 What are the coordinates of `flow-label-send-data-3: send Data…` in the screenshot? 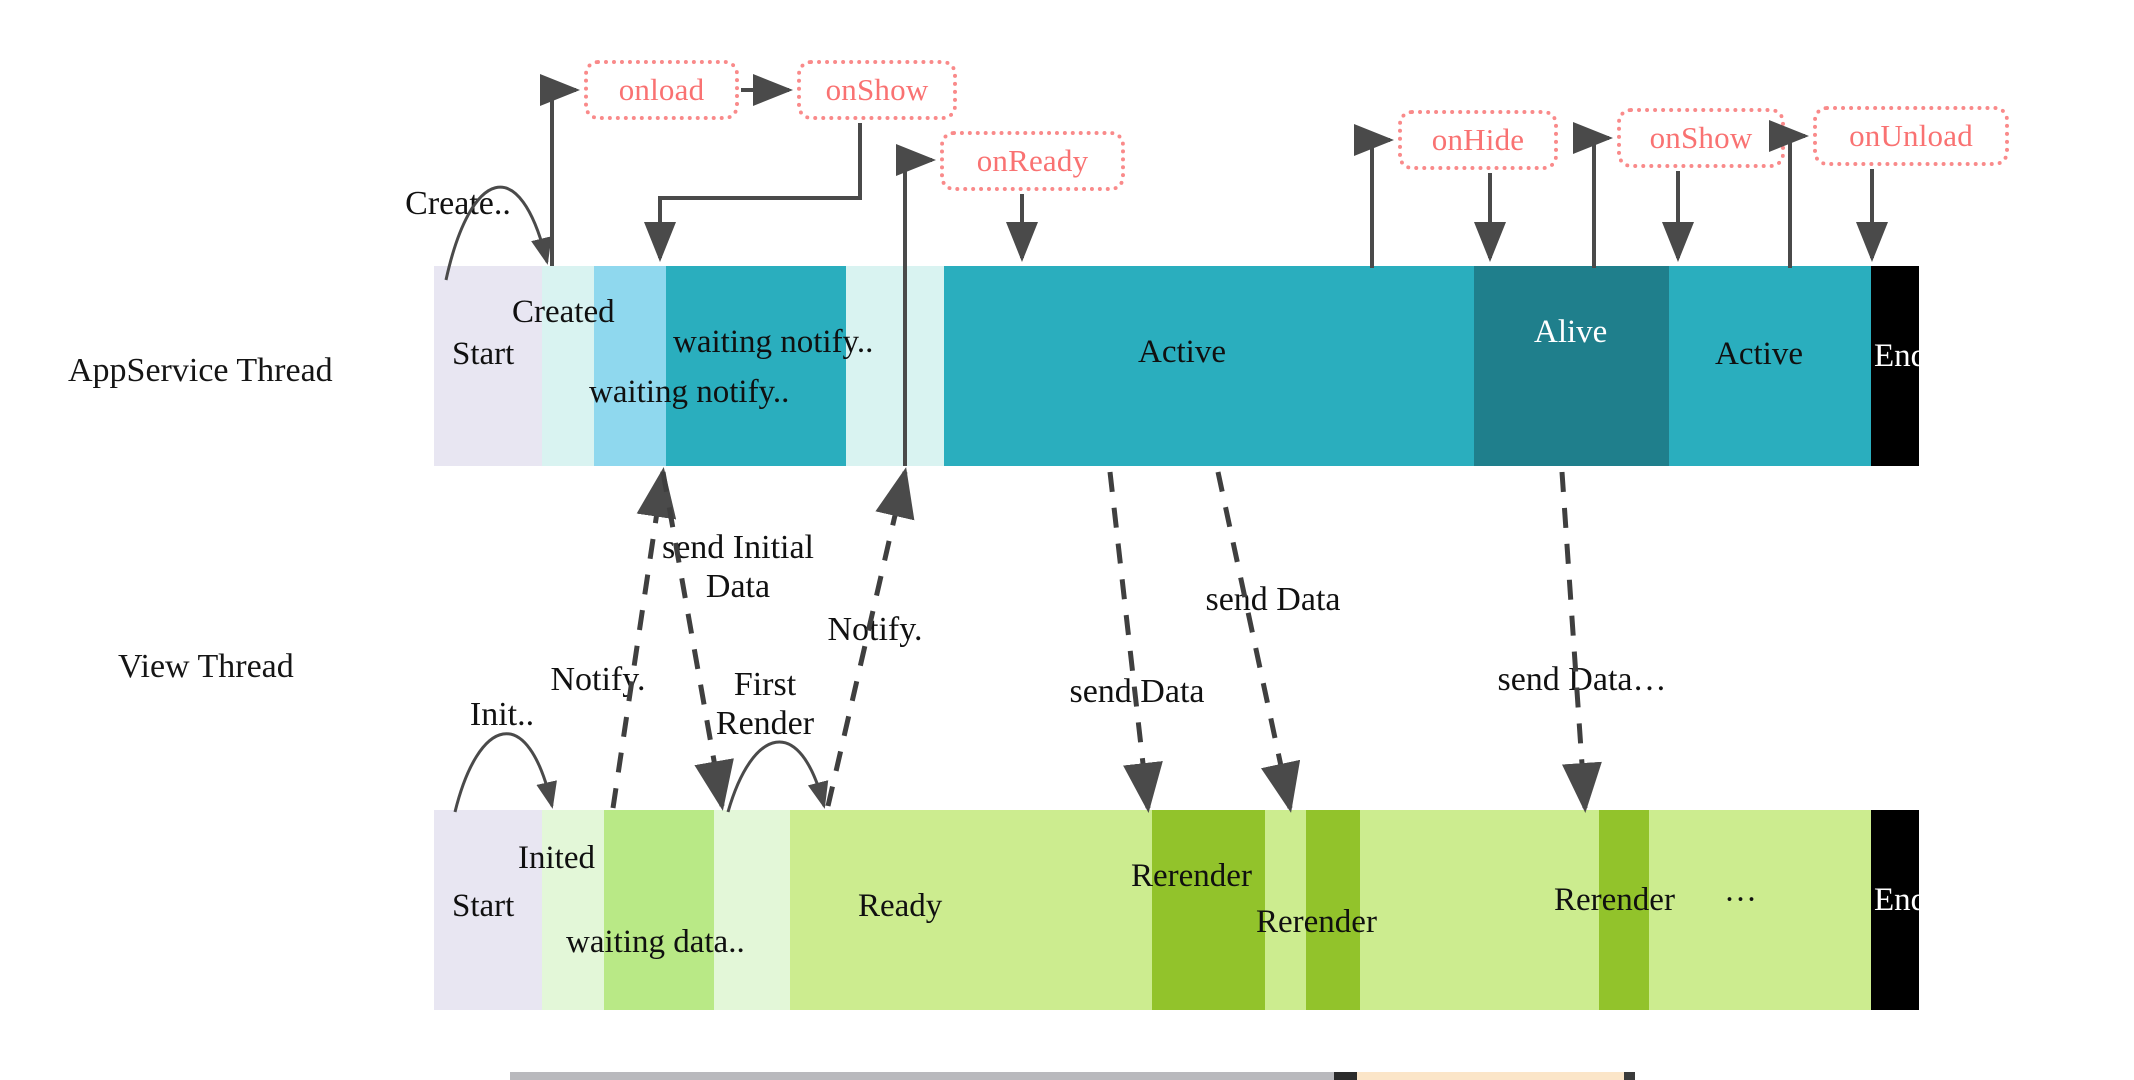 It's located at (1582, 679).